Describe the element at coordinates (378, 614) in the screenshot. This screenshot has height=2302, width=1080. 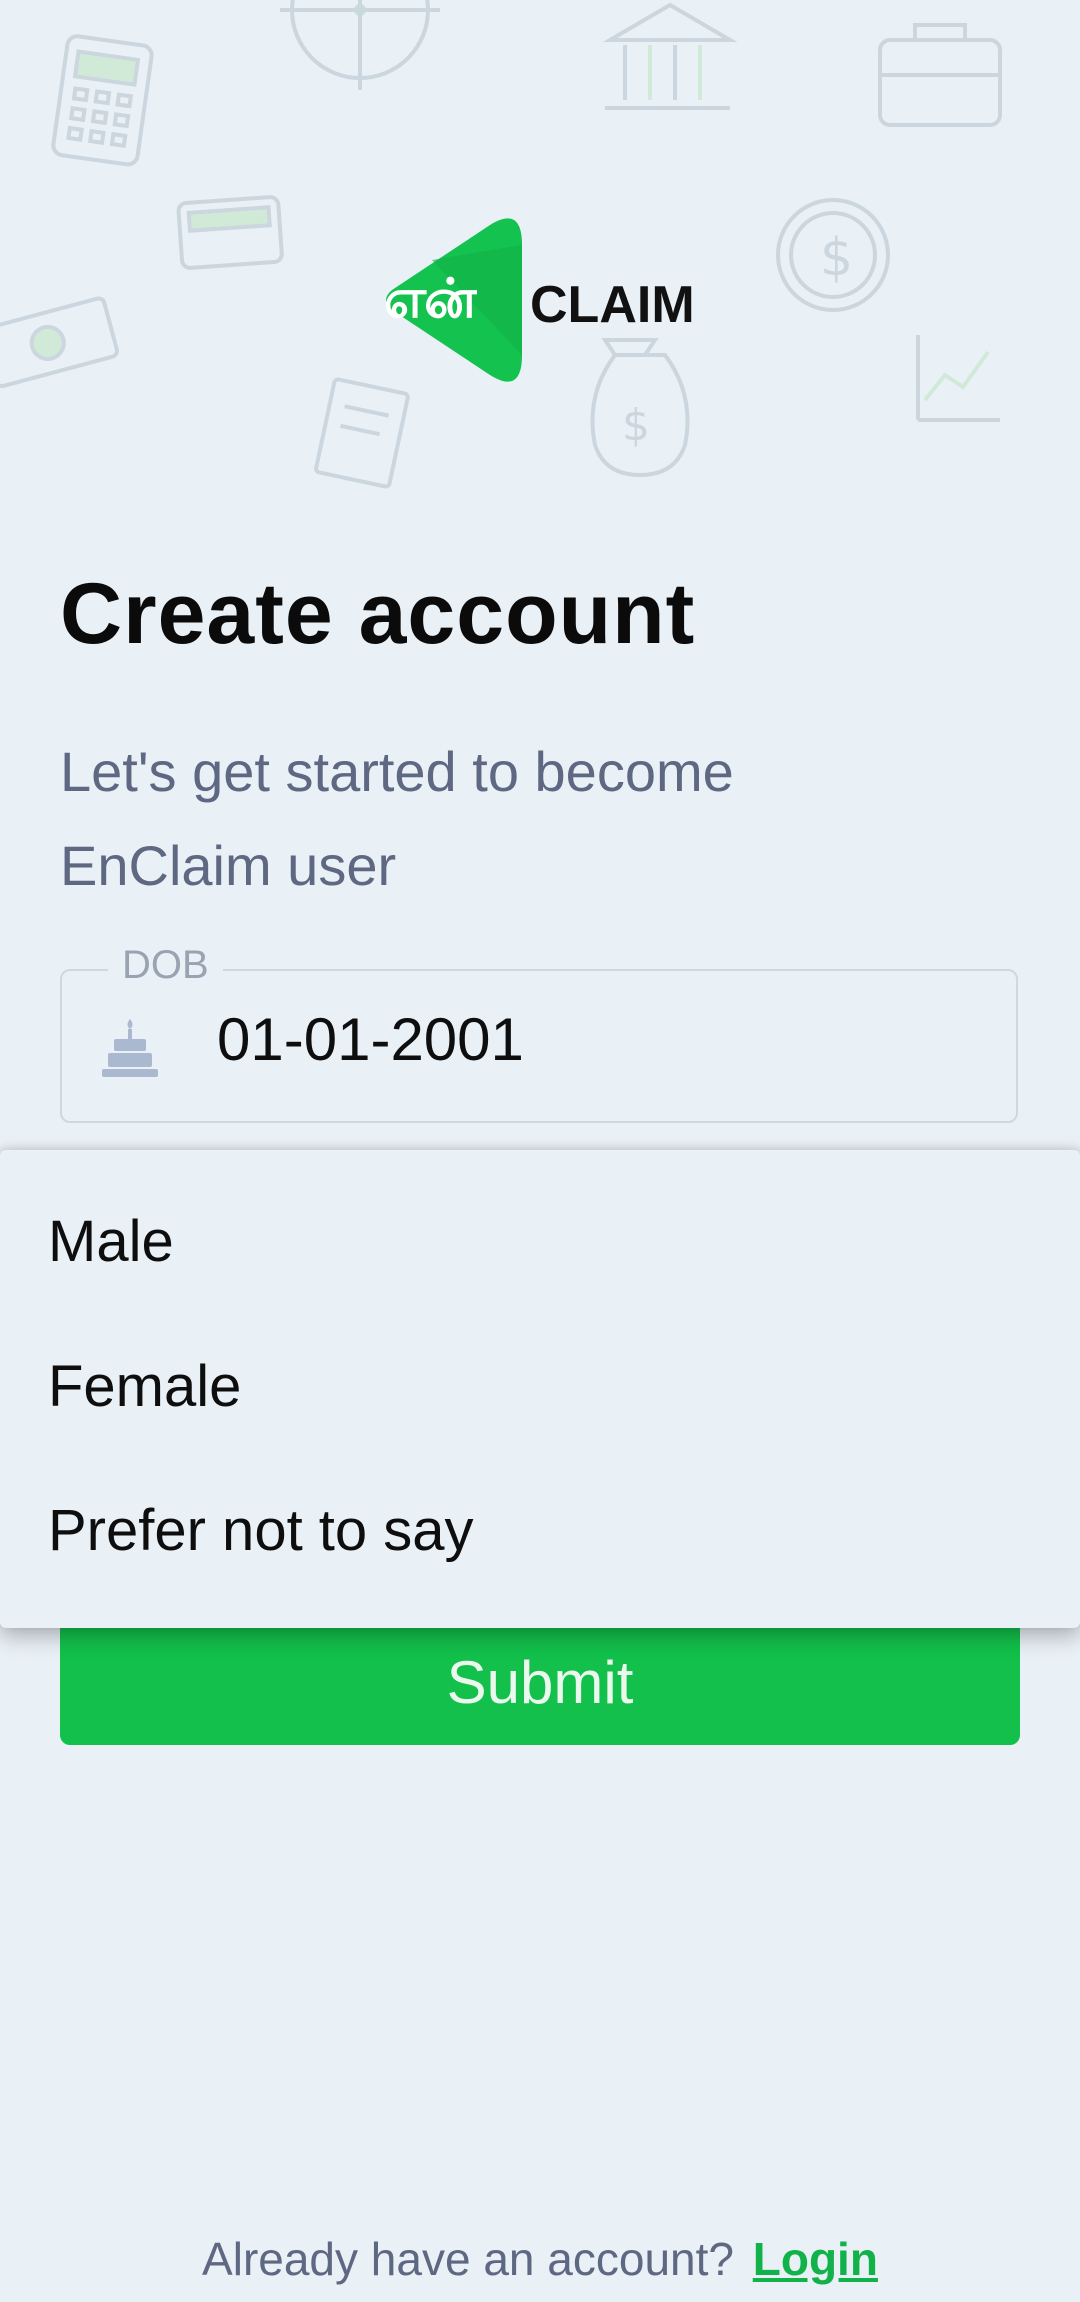
I see `page-title: Create account` at that location.